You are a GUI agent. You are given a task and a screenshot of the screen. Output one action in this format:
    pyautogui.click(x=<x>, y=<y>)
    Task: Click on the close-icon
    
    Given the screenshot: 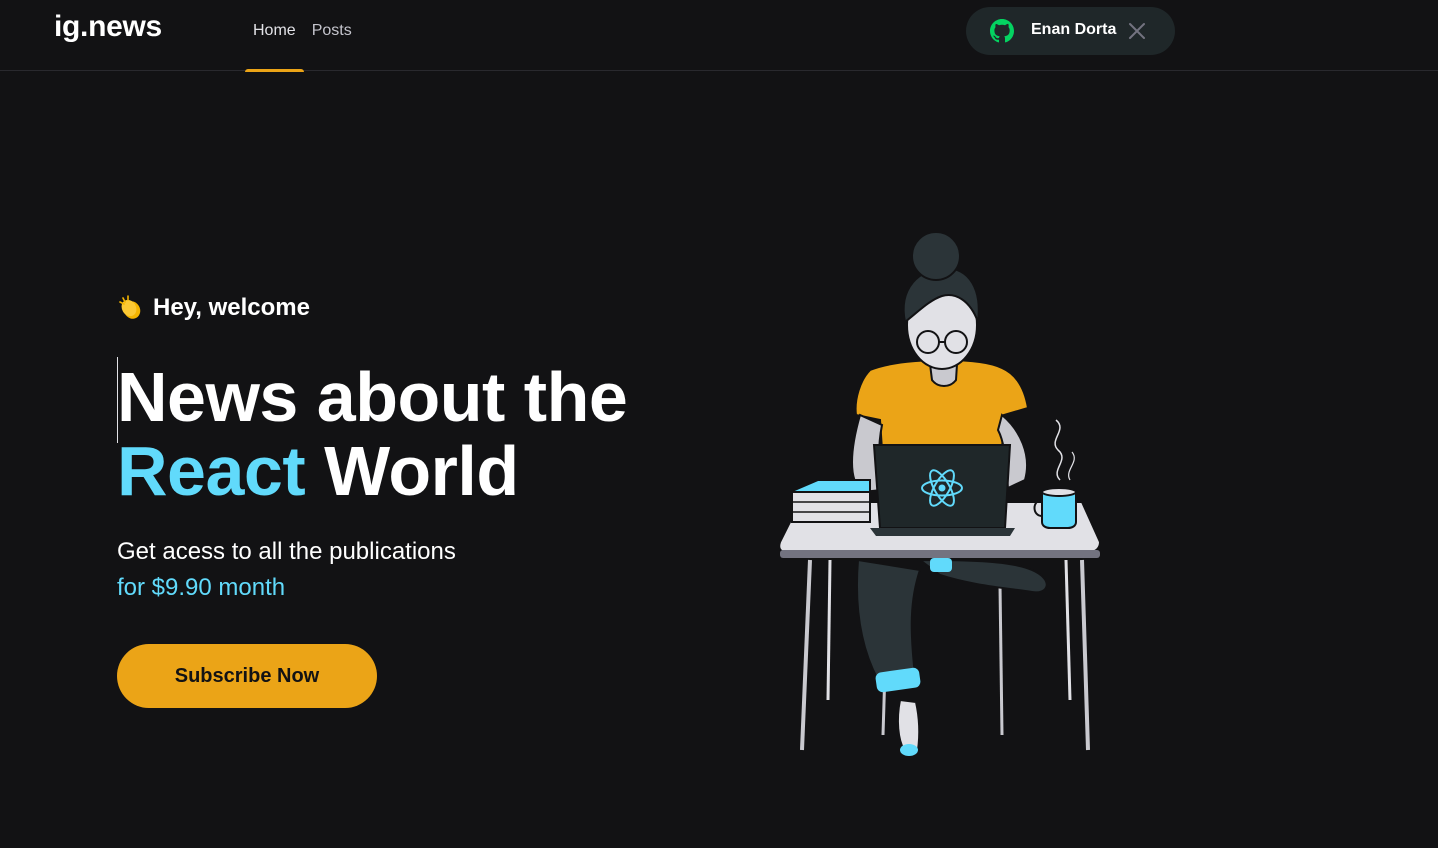 What is the action you would take?
    pyautogui.click(x=1137, y=31)
    